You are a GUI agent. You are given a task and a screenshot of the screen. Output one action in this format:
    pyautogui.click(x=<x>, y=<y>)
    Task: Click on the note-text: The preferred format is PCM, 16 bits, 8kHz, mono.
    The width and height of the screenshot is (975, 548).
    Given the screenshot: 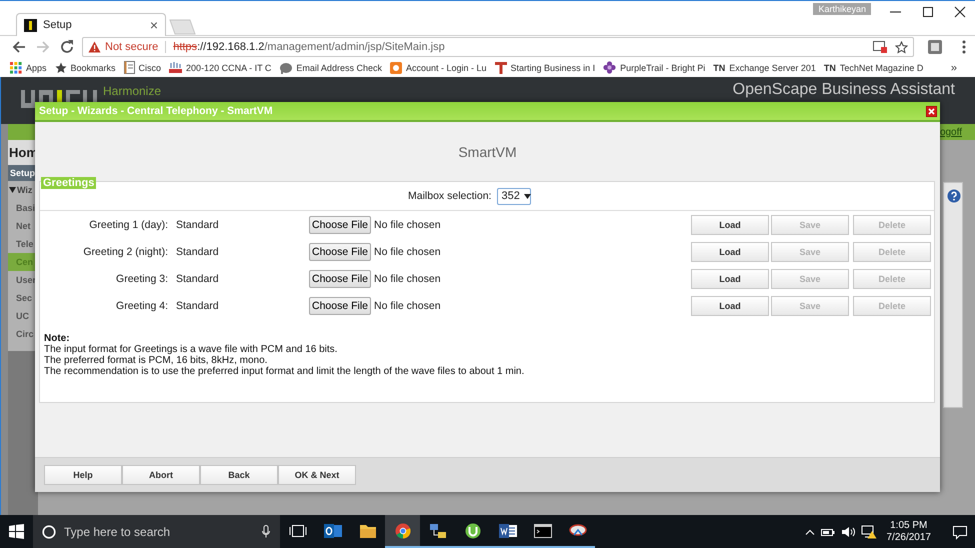 What is the action you would take?
    pyautogui.click(x=156, y=360)
    